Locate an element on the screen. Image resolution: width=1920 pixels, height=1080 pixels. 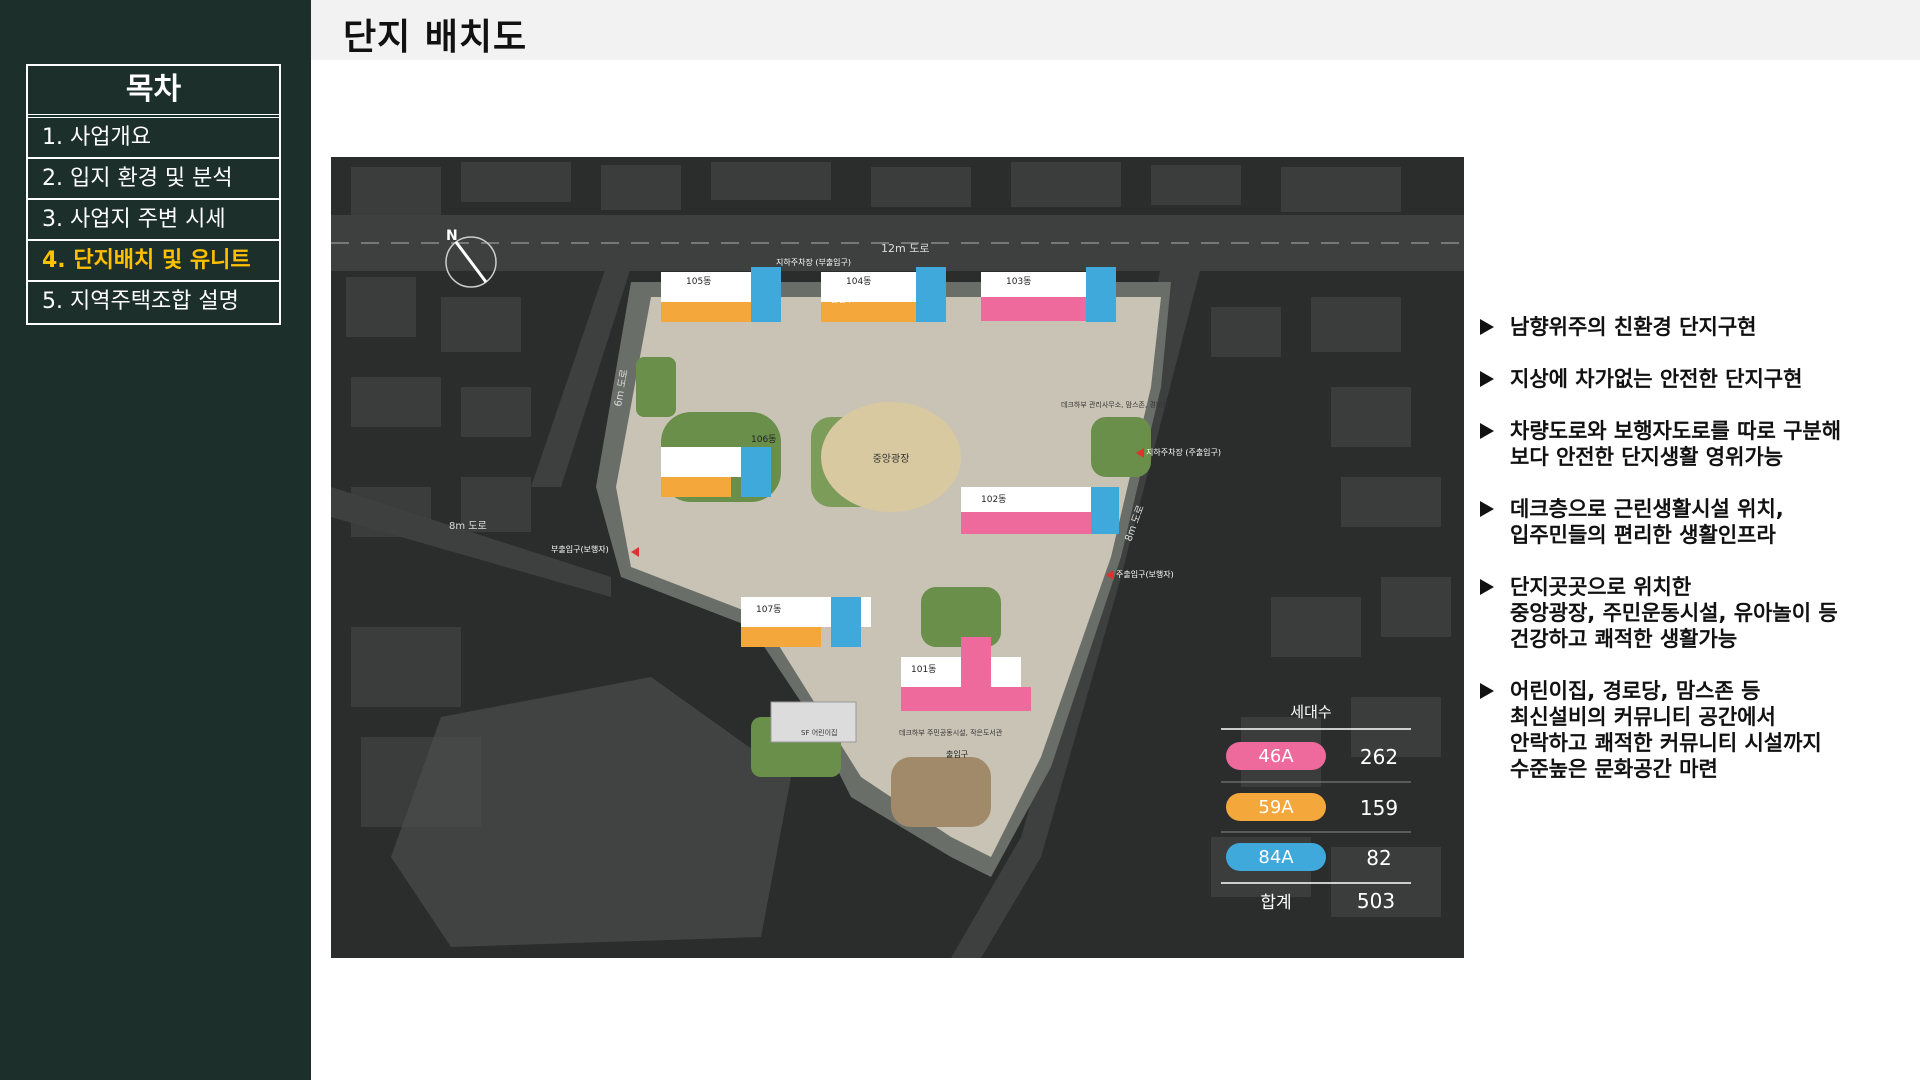
page-title: 단지 배치도 is located at coordinates (435, 37).